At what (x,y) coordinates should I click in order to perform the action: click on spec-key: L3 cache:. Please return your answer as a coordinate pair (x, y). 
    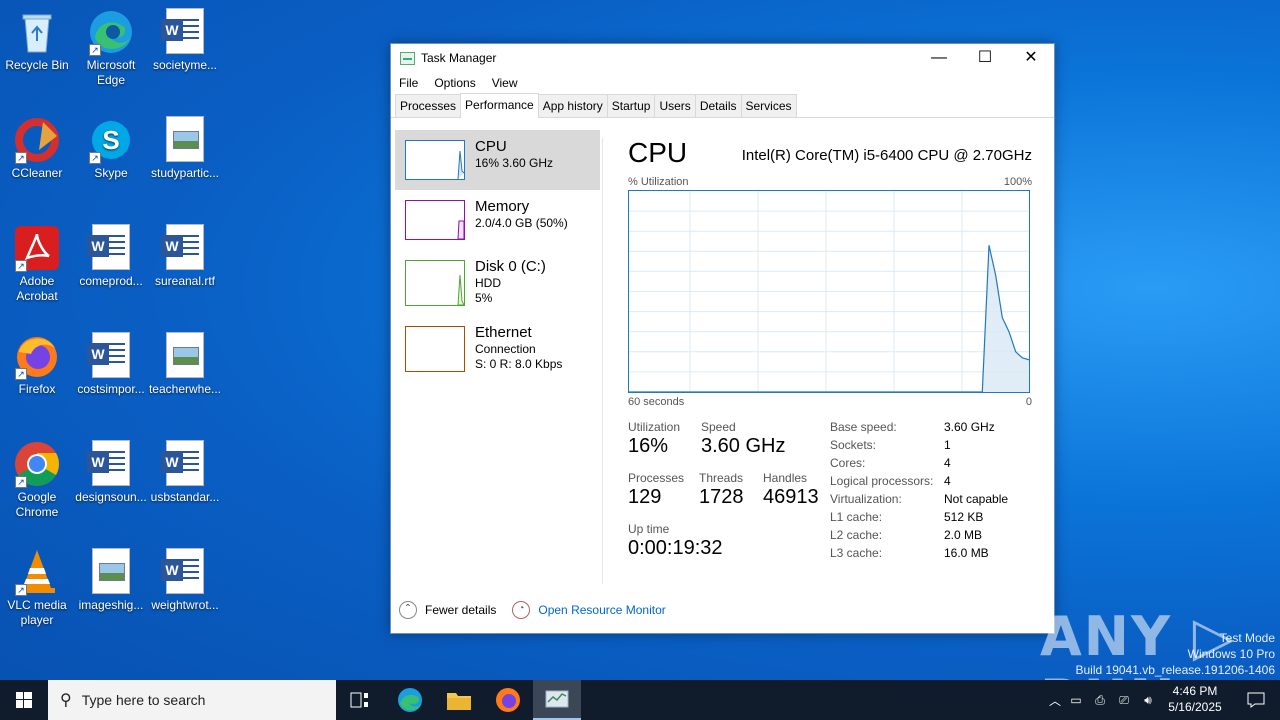
    Looking at the image, I should click on (856, 553).